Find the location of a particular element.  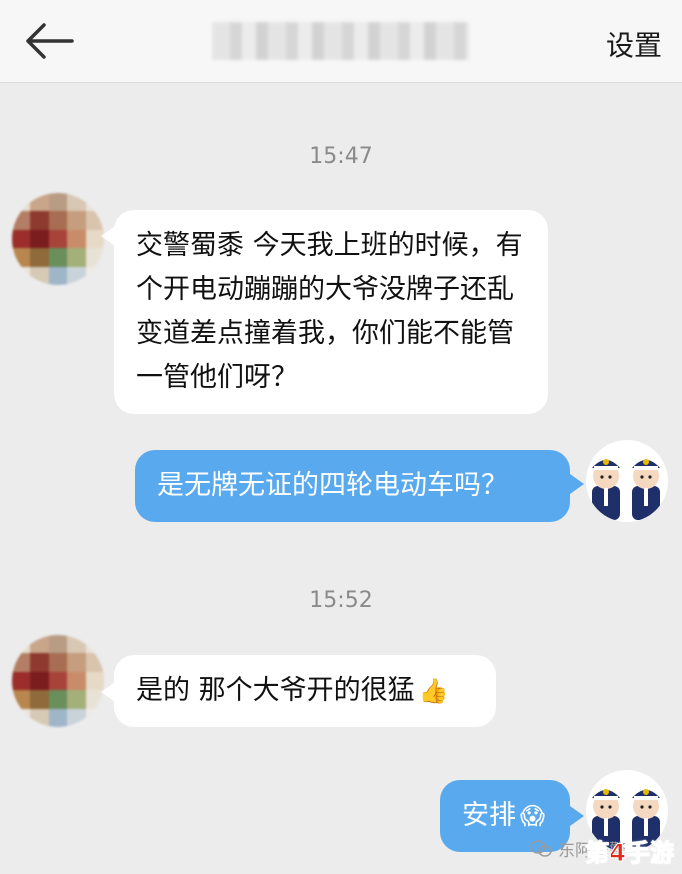

message-bubble-outgoing: 是无牌无证的四轮电动车吗？ is located at coordinates (352, 486).